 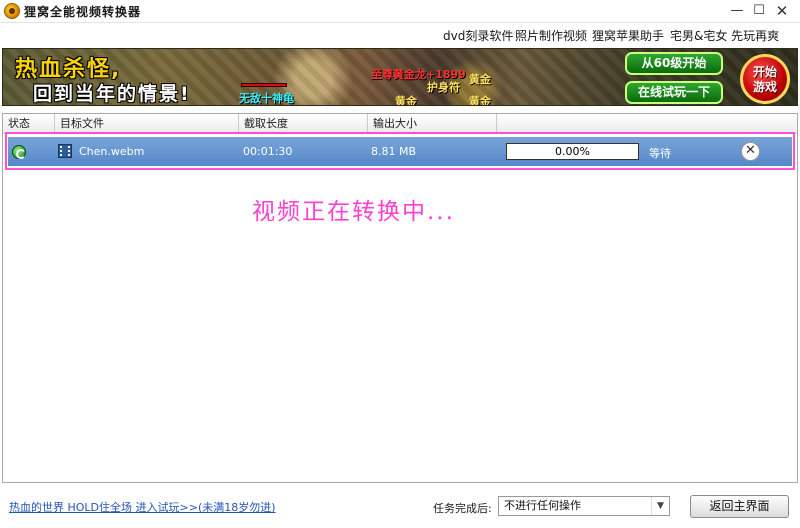 What do you see at coordinates (266, 98) in the screenshot?
I see `banner-game-text: 无敌十神龟` at bounding box center [266, 98].